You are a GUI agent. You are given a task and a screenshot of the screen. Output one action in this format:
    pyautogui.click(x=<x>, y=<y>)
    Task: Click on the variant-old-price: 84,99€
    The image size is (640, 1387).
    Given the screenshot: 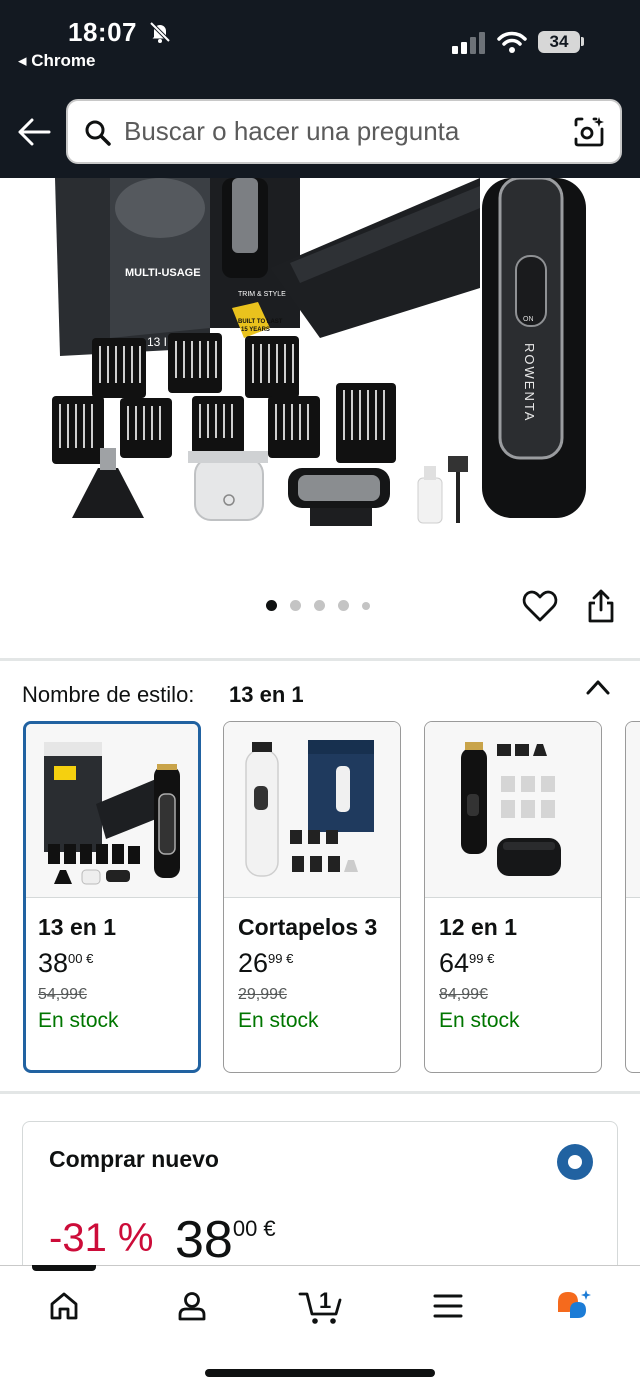 What is the action you would take?
    pyautogui.click(x=463, y=994)
    